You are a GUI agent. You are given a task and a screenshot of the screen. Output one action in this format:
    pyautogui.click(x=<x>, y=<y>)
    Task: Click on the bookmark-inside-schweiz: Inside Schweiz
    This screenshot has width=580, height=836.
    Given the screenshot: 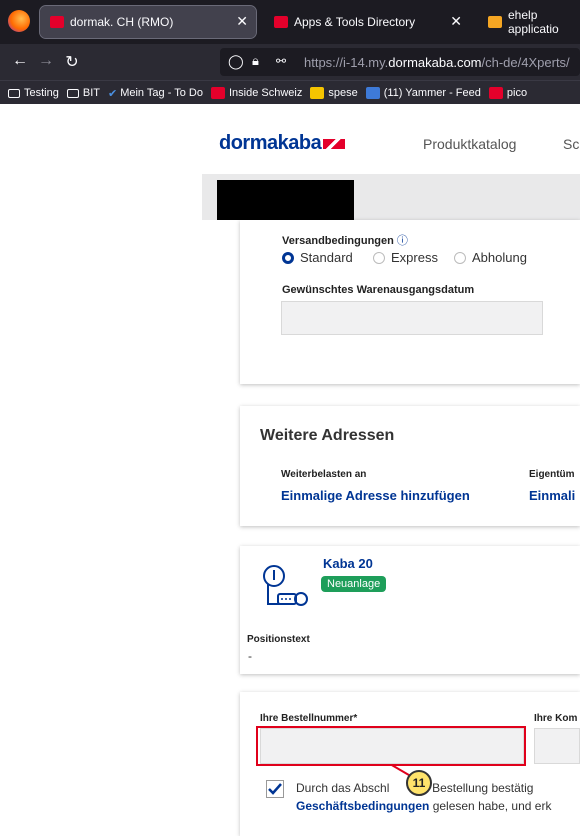 What is the action you would take?
    pyautogui.click(x=256, y=93)
    